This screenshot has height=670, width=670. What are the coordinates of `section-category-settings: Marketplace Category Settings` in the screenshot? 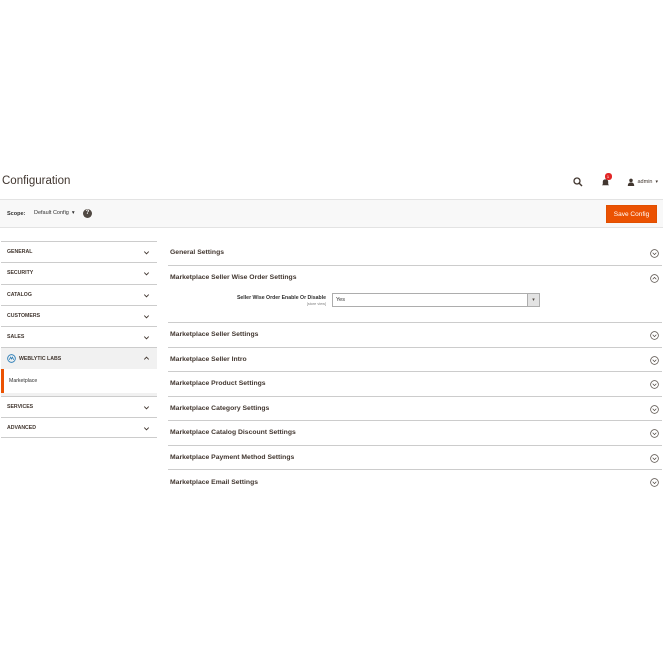 It's located at (415, 409).